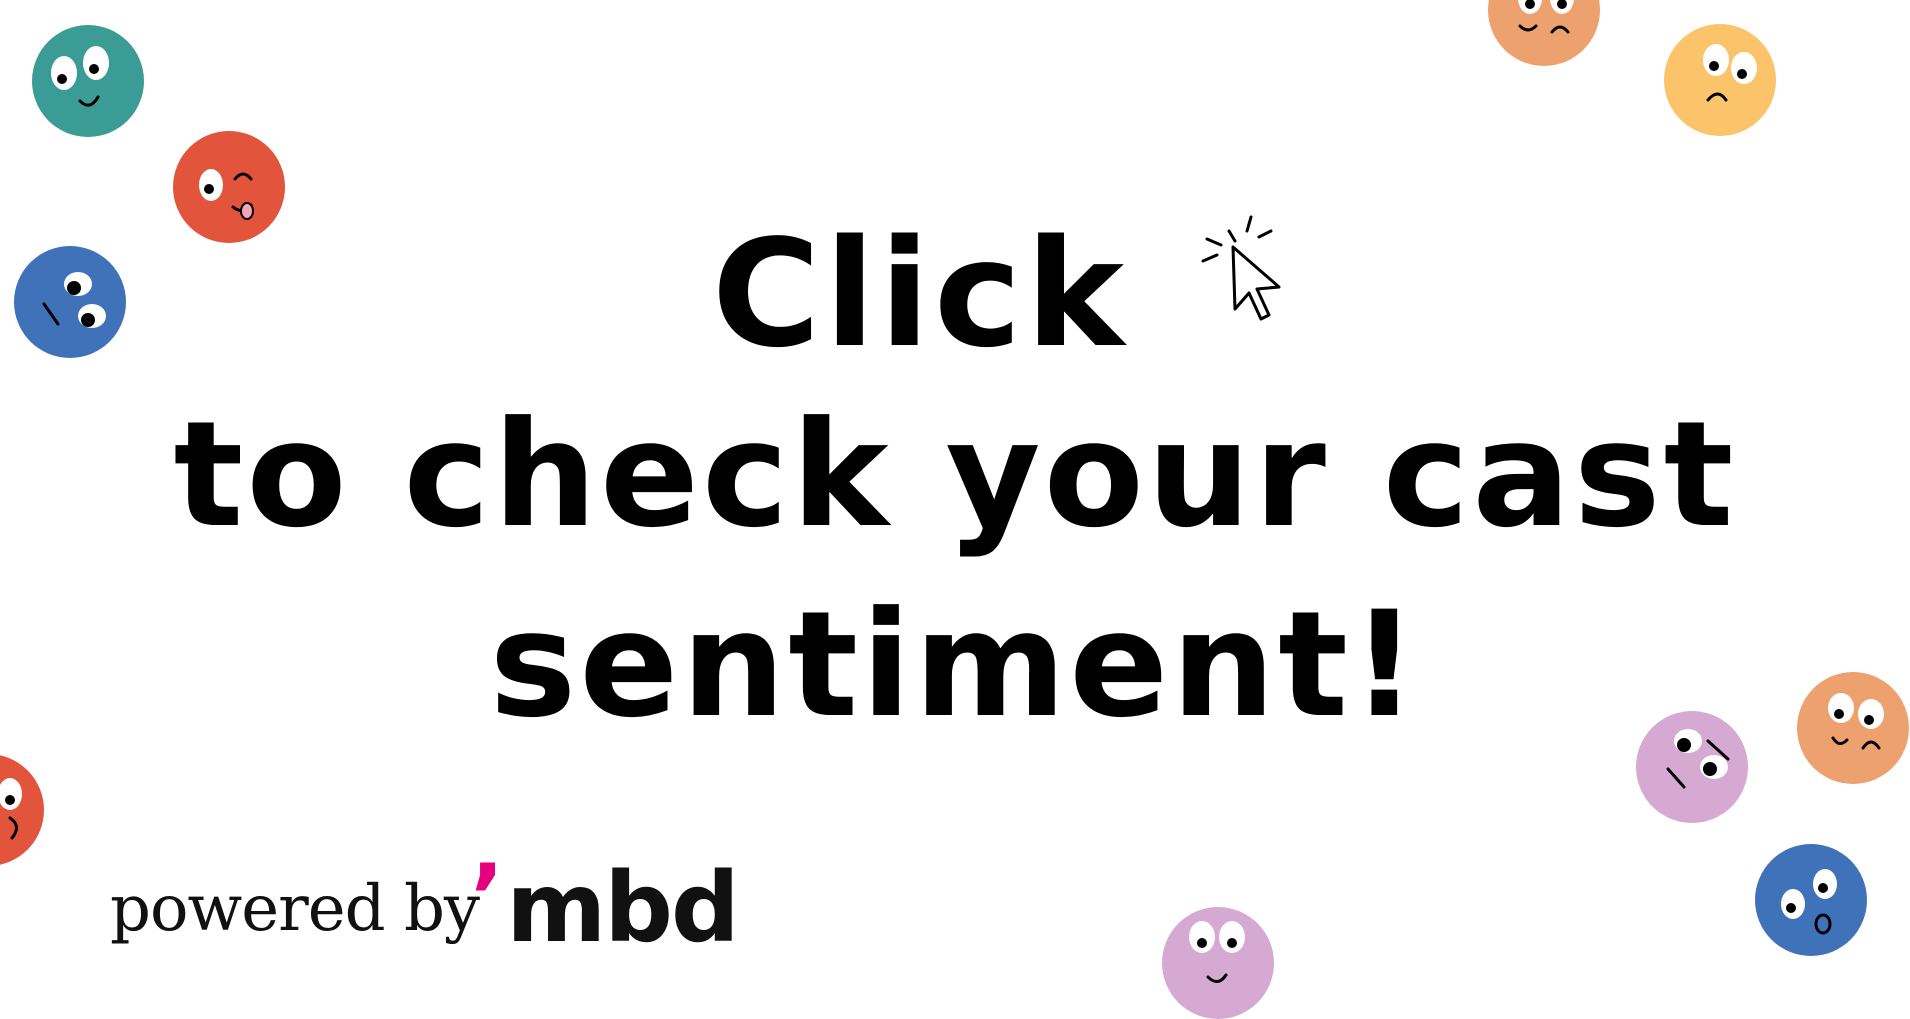  What do you see at coordinates (955, 475) in the screenshot?
I see `headline-line-2: to check your cast` at bounding box center [955, 475].